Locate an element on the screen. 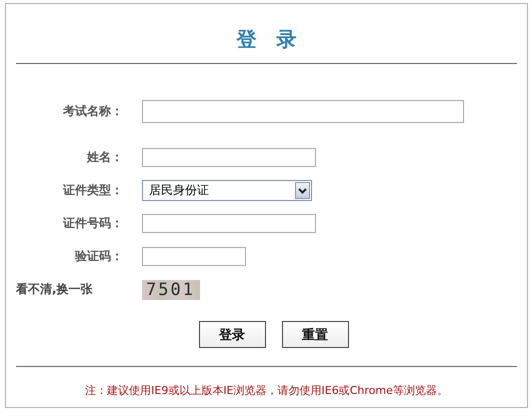 The image size is (532, 418). field-label: 验证码： is located at coordinates (99, 256).